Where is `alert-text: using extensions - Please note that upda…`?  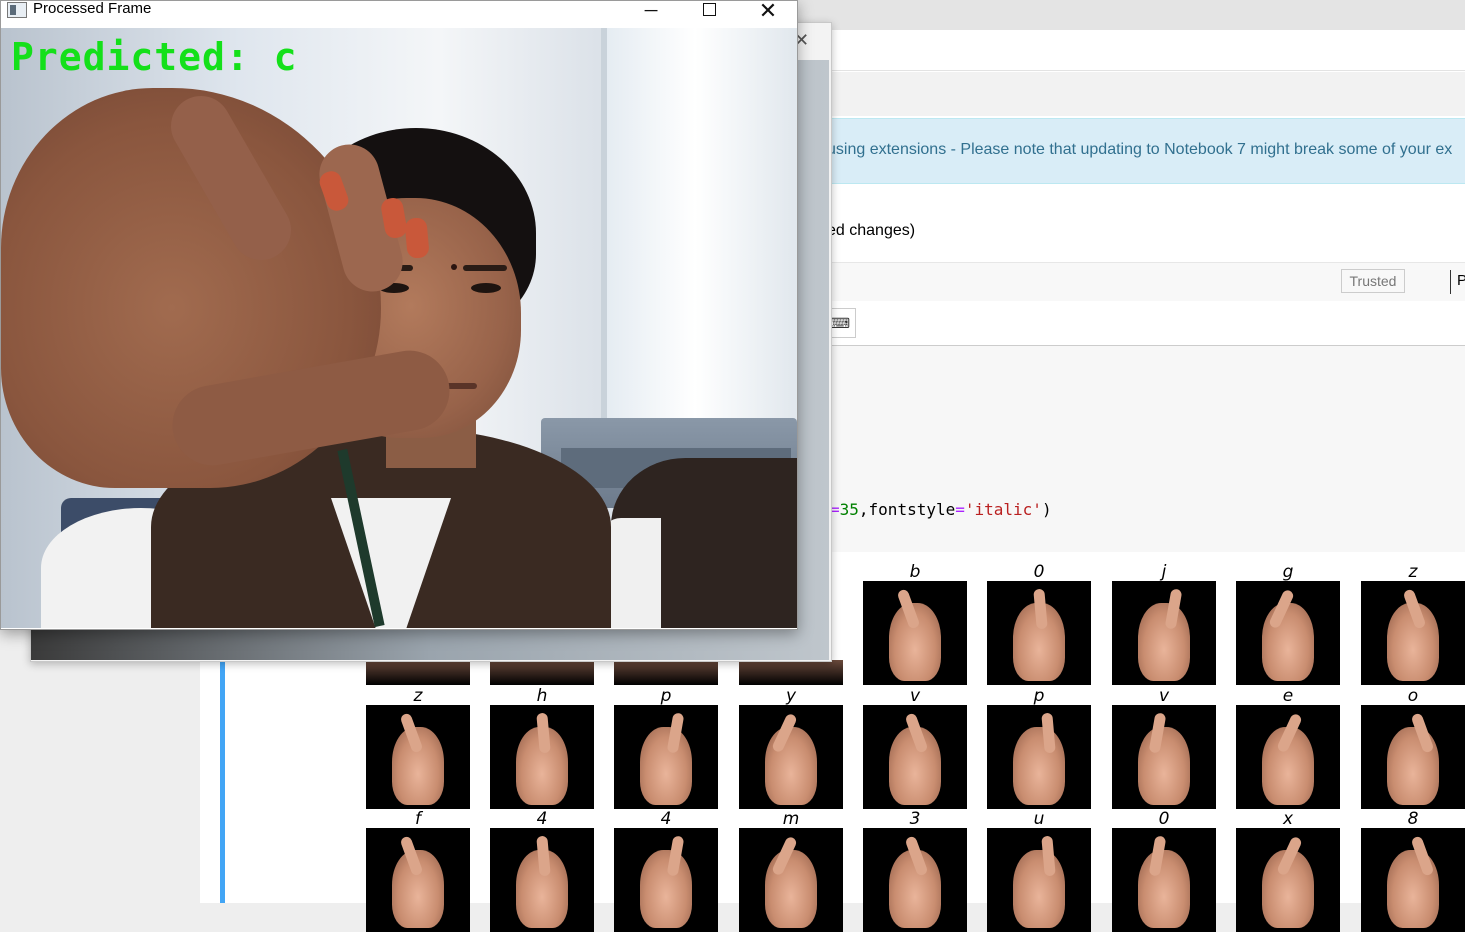
alert-text: using extensions - Please note that upda… is located at coordinates (1140, 149).